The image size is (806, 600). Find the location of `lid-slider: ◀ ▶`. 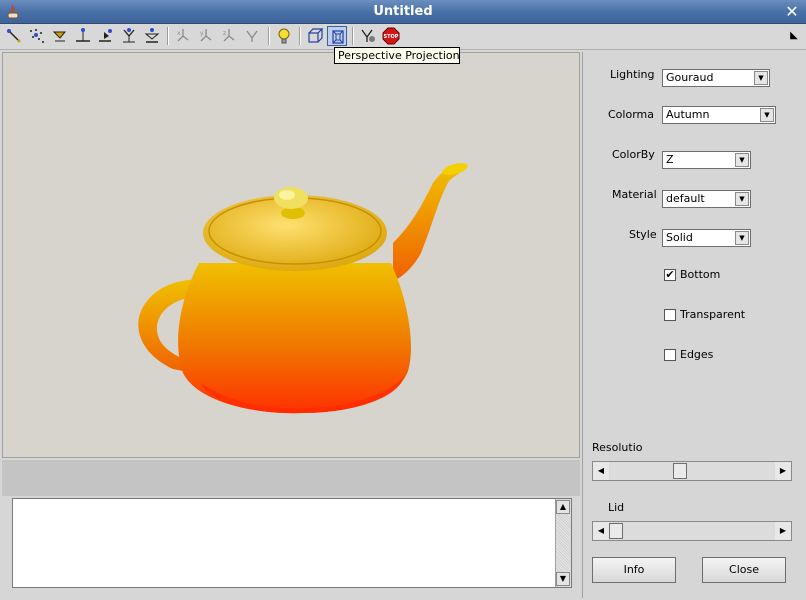

lid-slider: ◀ ▶ is located at coordinates (692, 531).